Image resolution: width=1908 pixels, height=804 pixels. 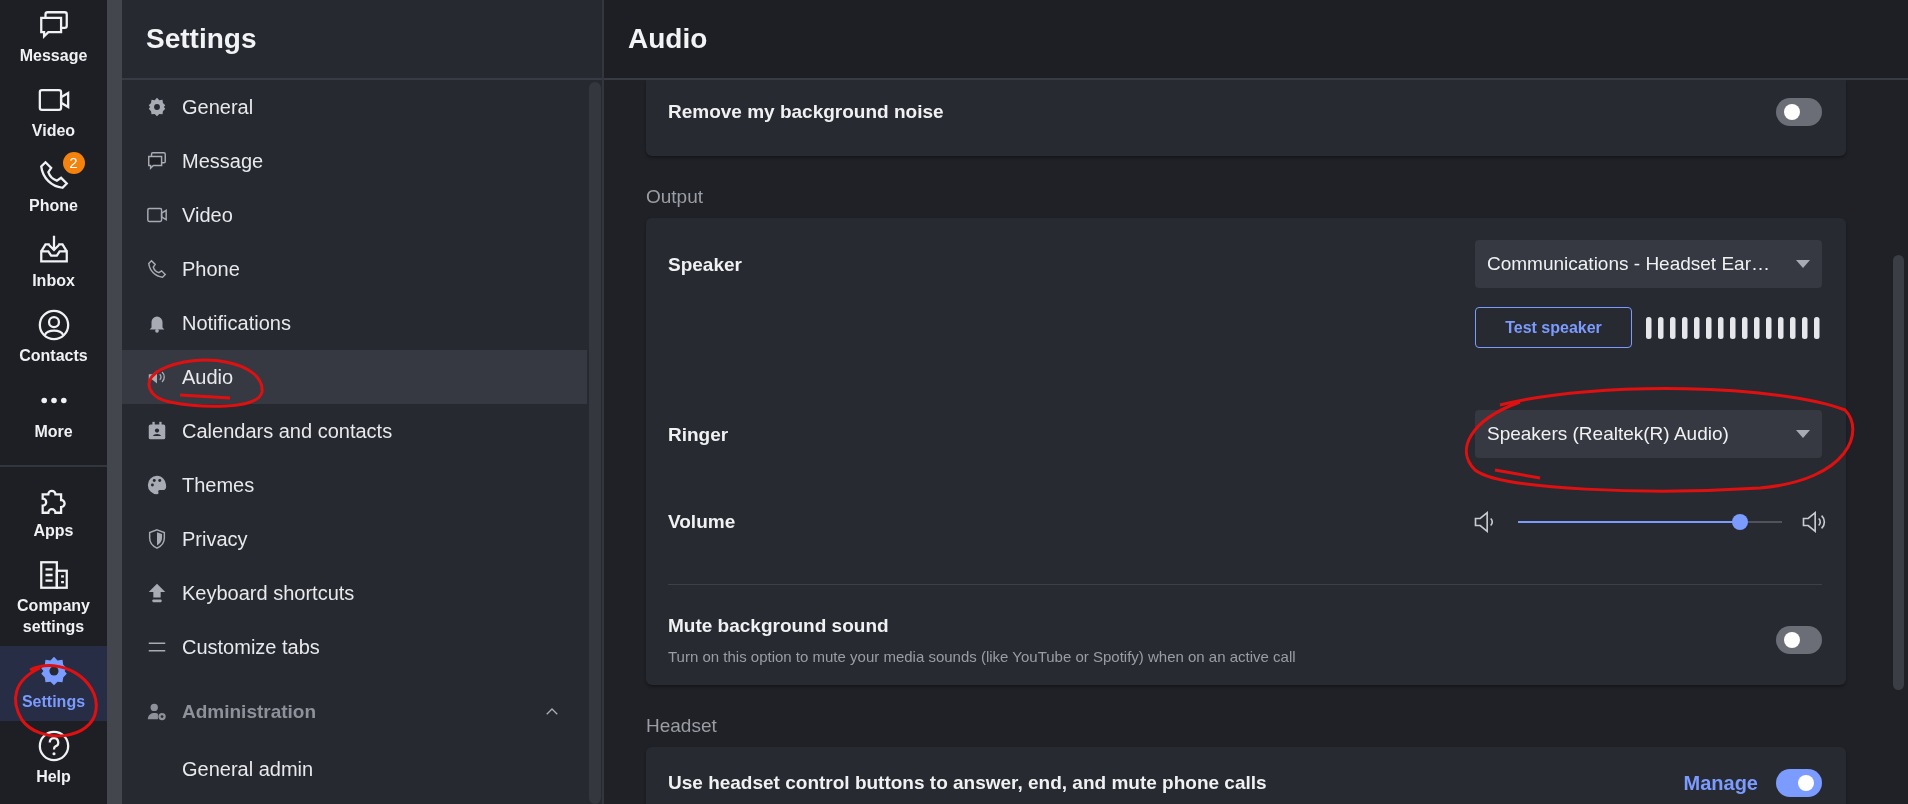 I want to click on nav-item: Phone, so click(x=354, y=269).